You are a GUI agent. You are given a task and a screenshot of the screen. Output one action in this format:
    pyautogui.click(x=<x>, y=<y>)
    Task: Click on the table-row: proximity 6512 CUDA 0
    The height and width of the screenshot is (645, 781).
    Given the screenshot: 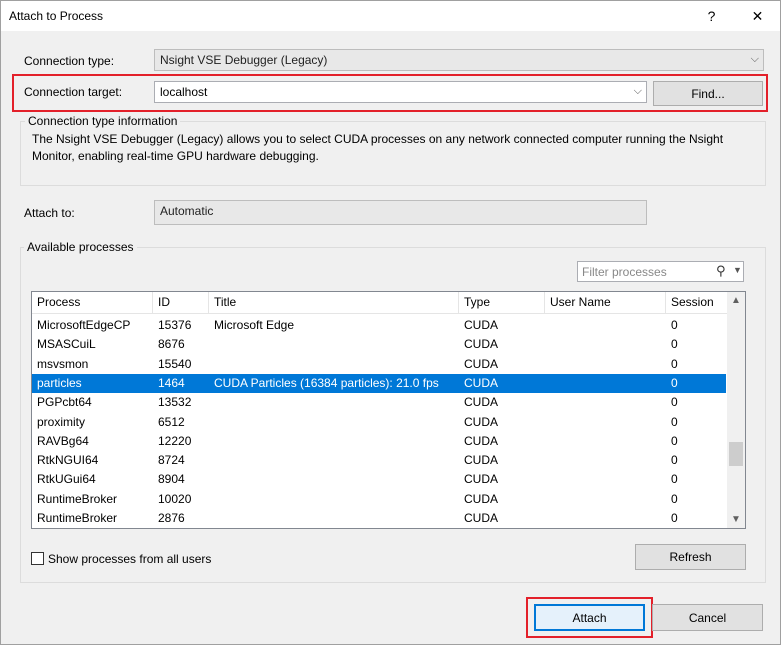 What is the action you would take?
    pyautogui.click(x=379, y=422)
    